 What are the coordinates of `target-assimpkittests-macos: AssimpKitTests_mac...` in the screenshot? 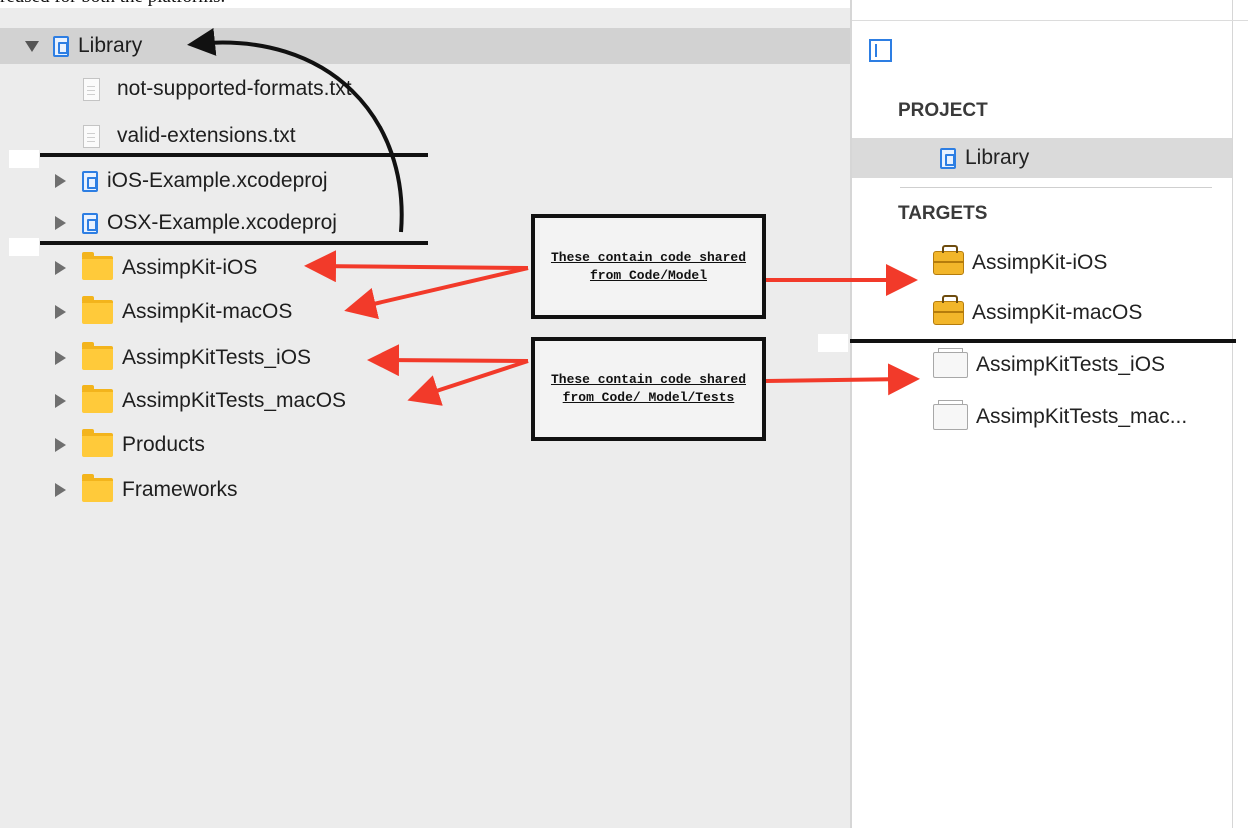 It's located at (1060, 417).